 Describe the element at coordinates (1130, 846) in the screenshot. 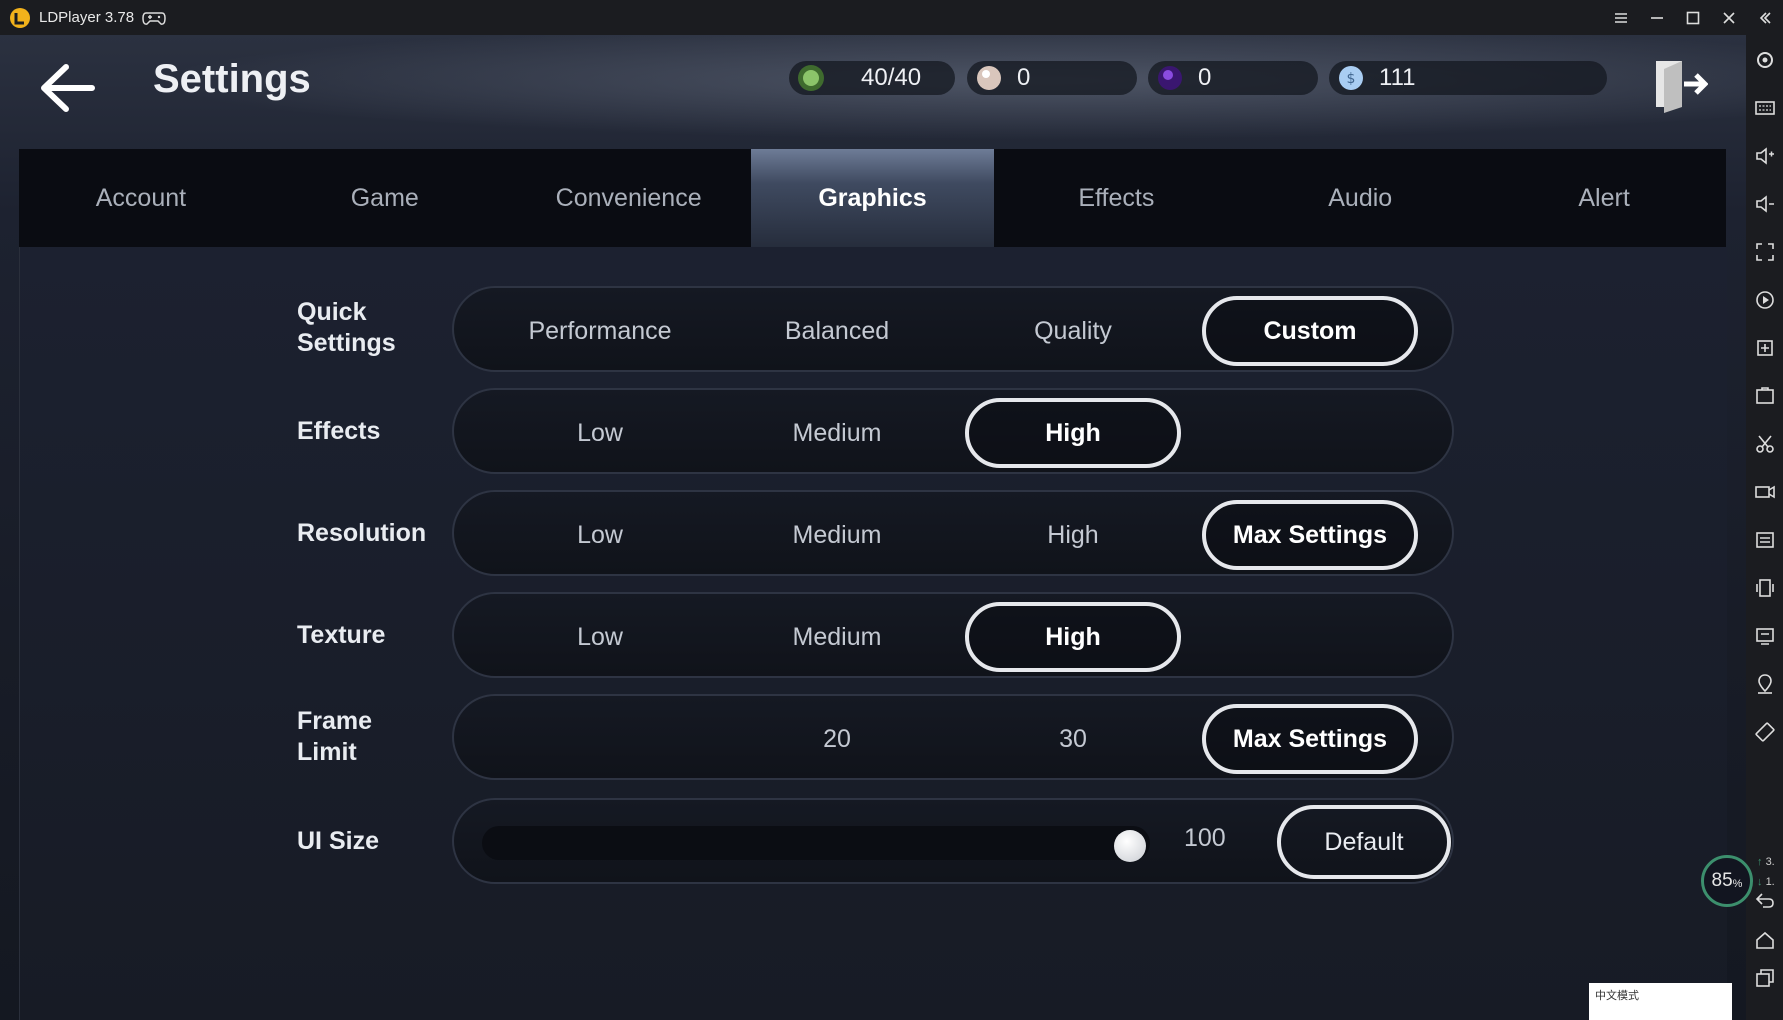

I see `ui-size-slider-thumb` at that location.